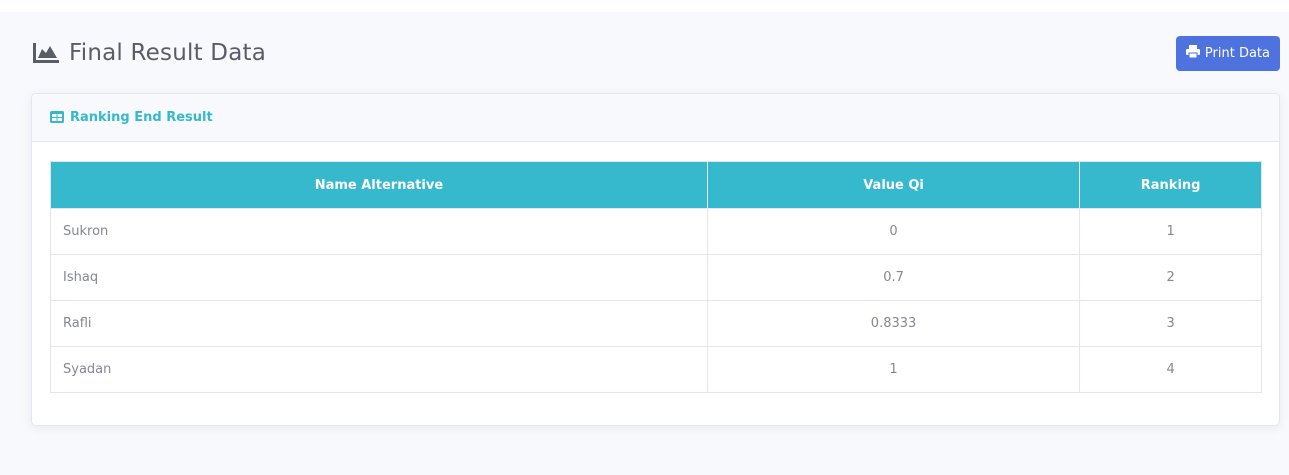  Describe the element at coordinates (893, 231) in the screenshot. I see `cell-value-qi: 0` at that location.